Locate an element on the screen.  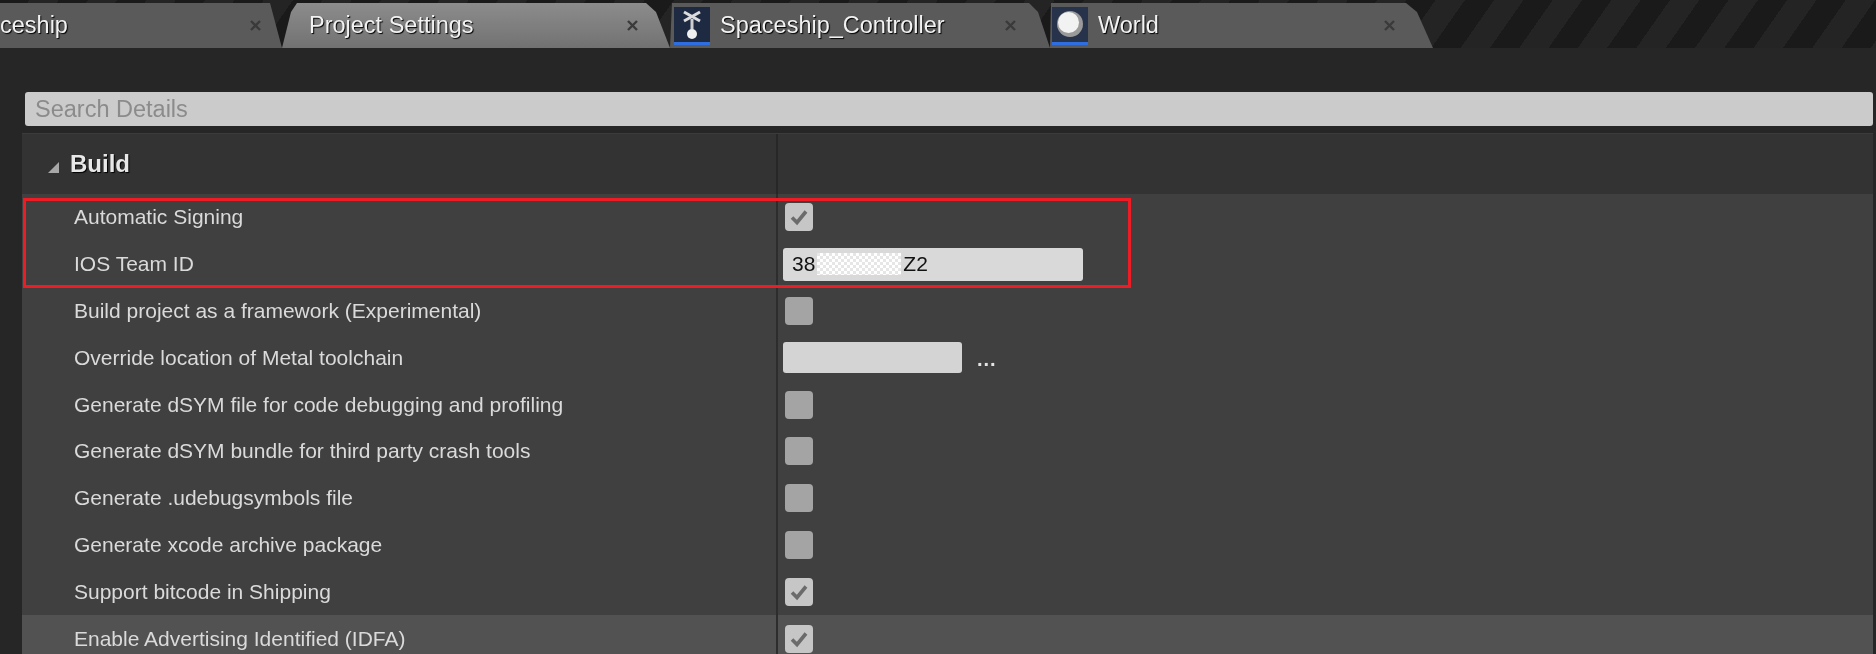
setting-label: Generate .udebugsymbols file is located at coordinates (213, 498).